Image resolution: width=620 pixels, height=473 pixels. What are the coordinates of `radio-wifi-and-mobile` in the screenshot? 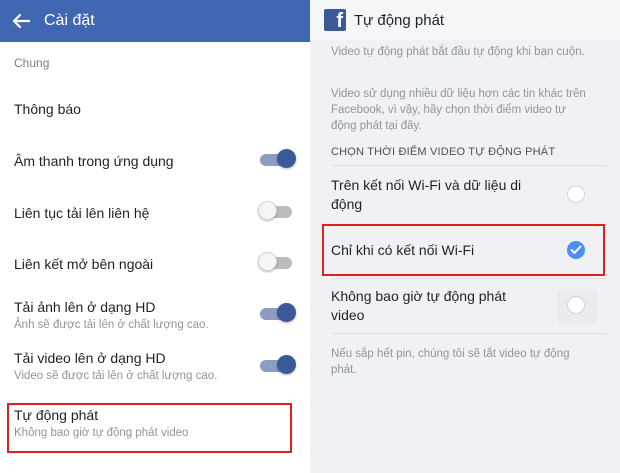 It's located at (576, 194).